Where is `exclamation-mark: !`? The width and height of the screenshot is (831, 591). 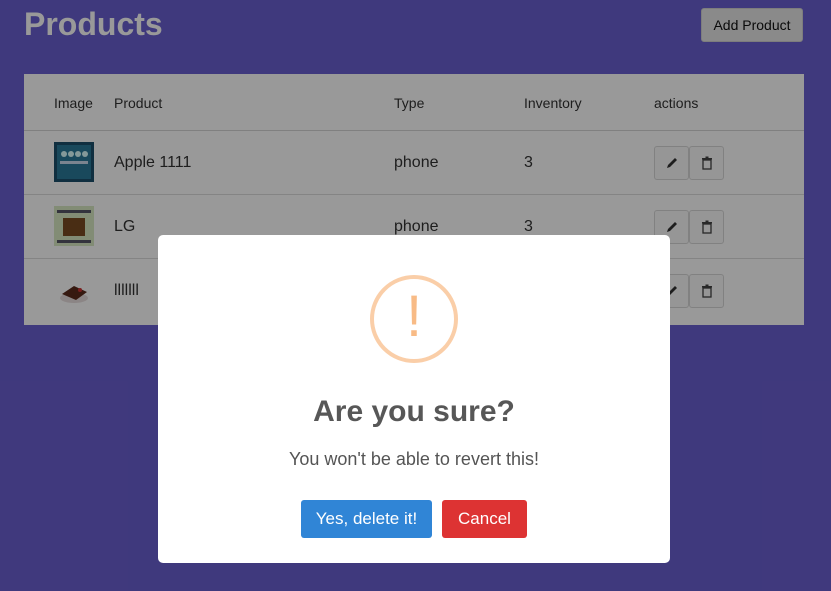
exclamation-mark: ! is located at coordinates (414, 316).